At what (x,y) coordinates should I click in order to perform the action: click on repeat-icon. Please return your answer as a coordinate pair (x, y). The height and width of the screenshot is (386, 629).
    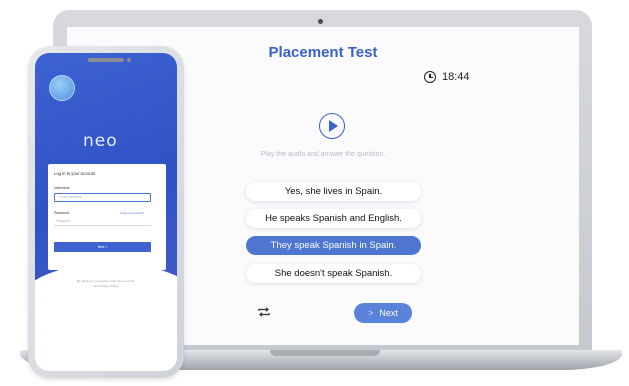
    Looking at the image, I should click on (264, 312).